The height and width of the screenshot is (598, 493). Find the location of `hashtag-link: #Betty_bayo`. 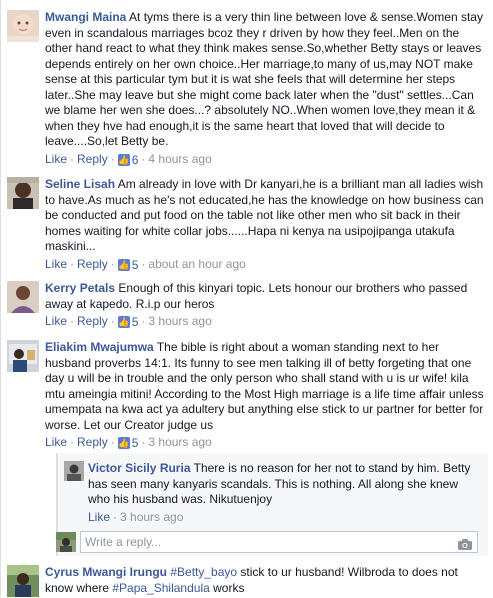

hashtag-link: #Betty_bayo is located at coordinates (203, 572).